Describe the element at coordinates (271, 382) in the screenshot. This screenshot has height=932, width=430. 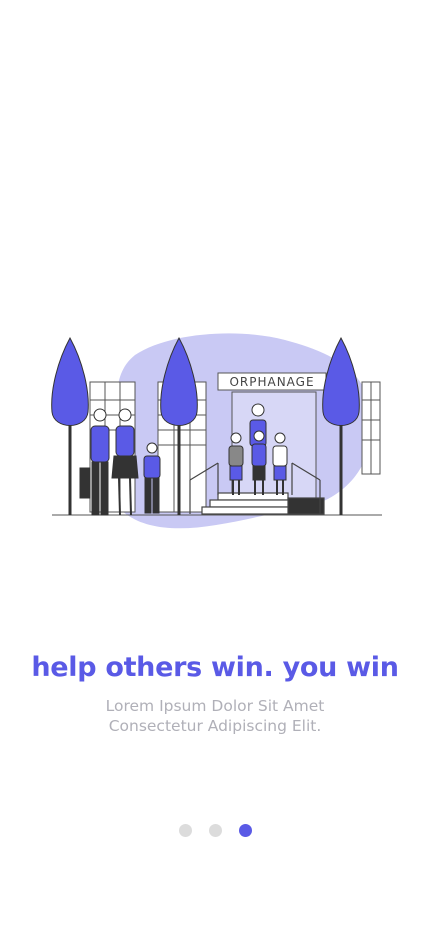
I see `orphanage-sign: ORPHANAGE` at that location.